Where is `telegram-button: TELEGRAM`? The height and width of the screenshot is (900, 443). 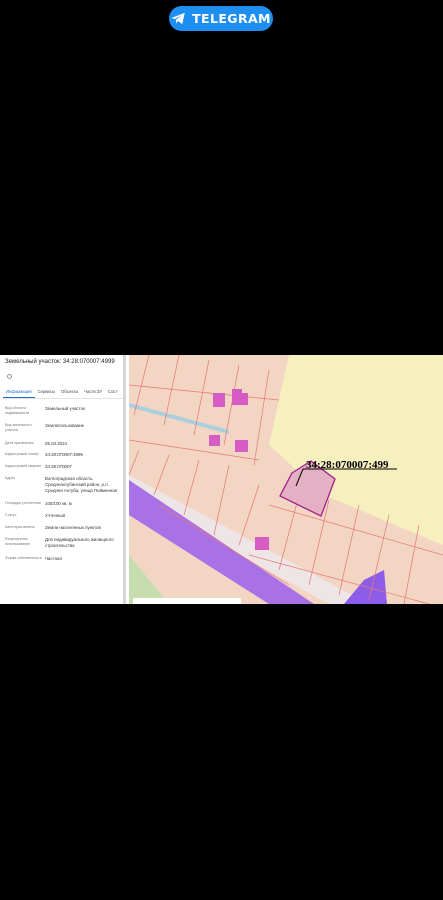 telegram-button: TELEGRAM is located at coordinates (221, 18).